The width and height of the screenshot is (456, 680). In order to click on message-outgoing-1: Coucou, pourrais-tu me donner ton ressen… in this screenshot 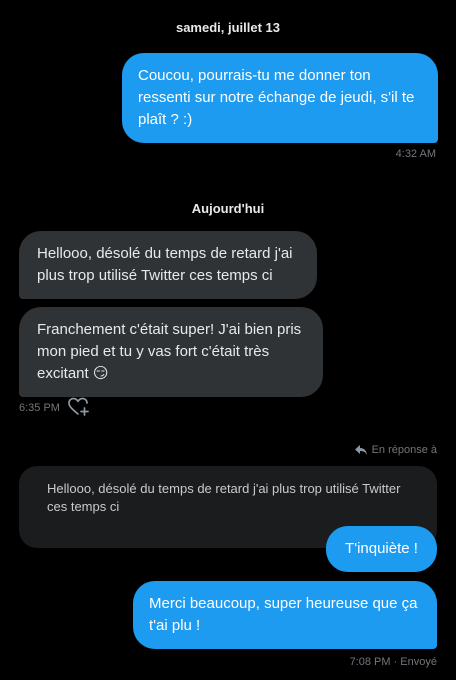, I will do `click(280, 98)`.